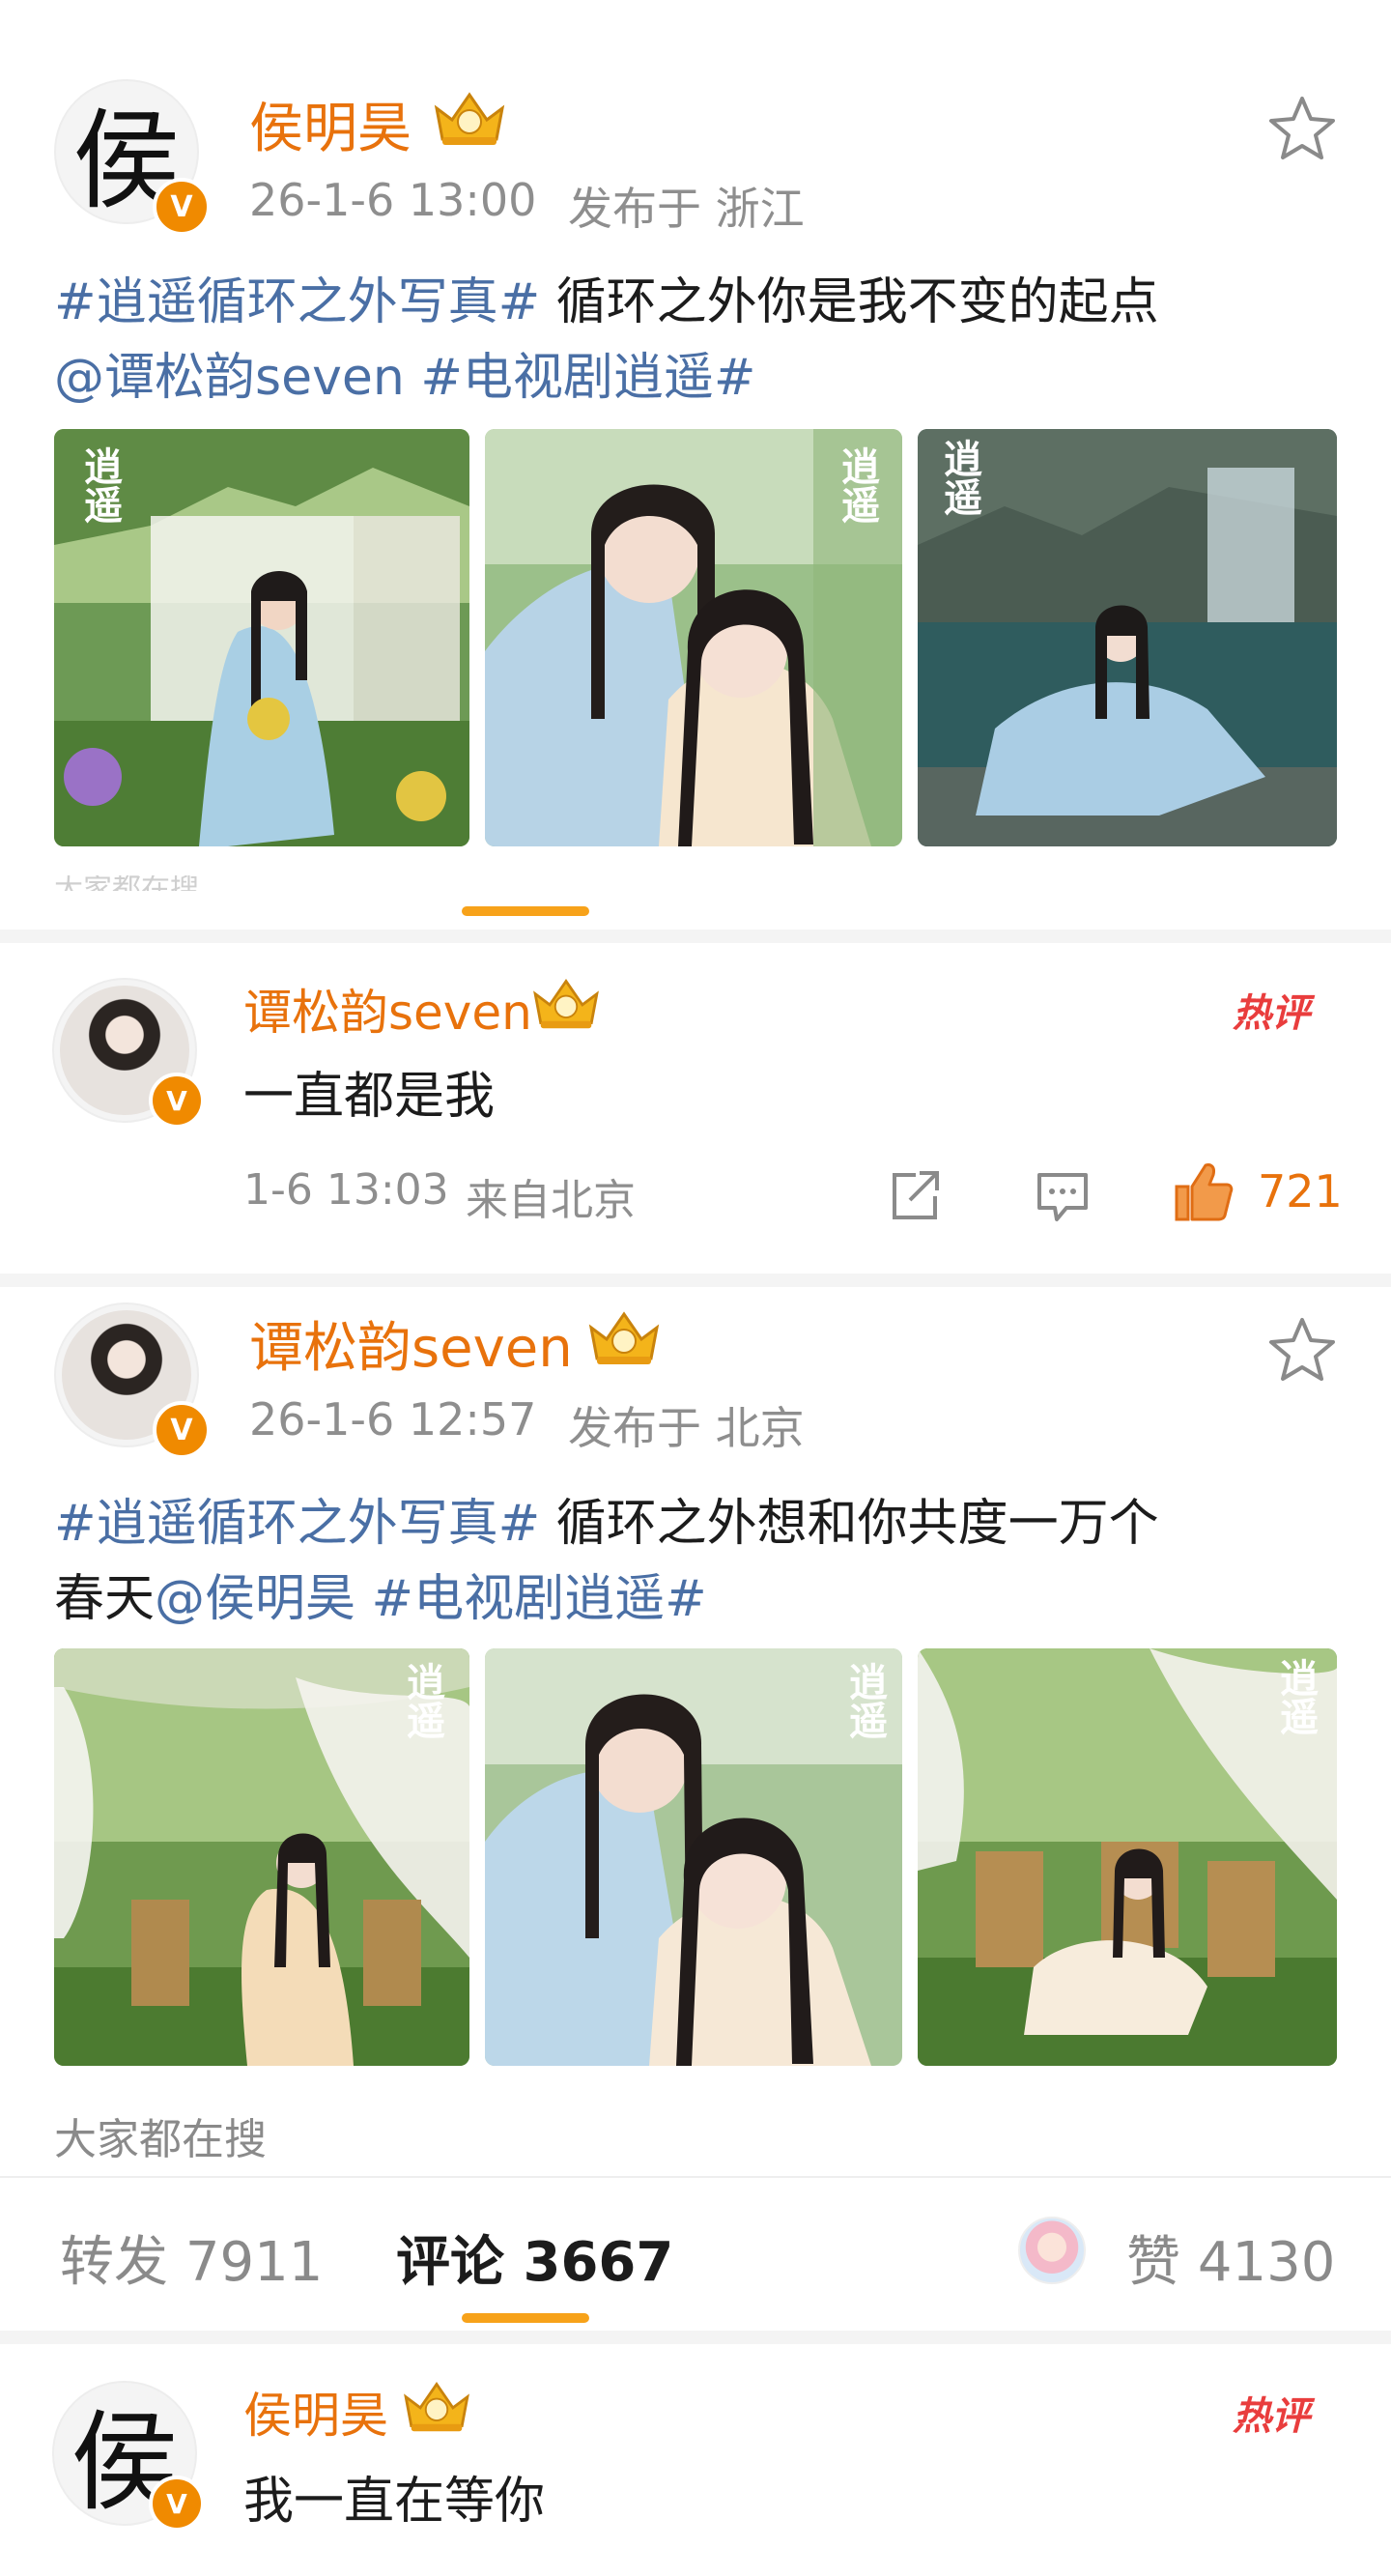  What do you see at coordinates (915, 1196) in the screenshot?
I see `share-icon` at bounding box center [915, 1196].